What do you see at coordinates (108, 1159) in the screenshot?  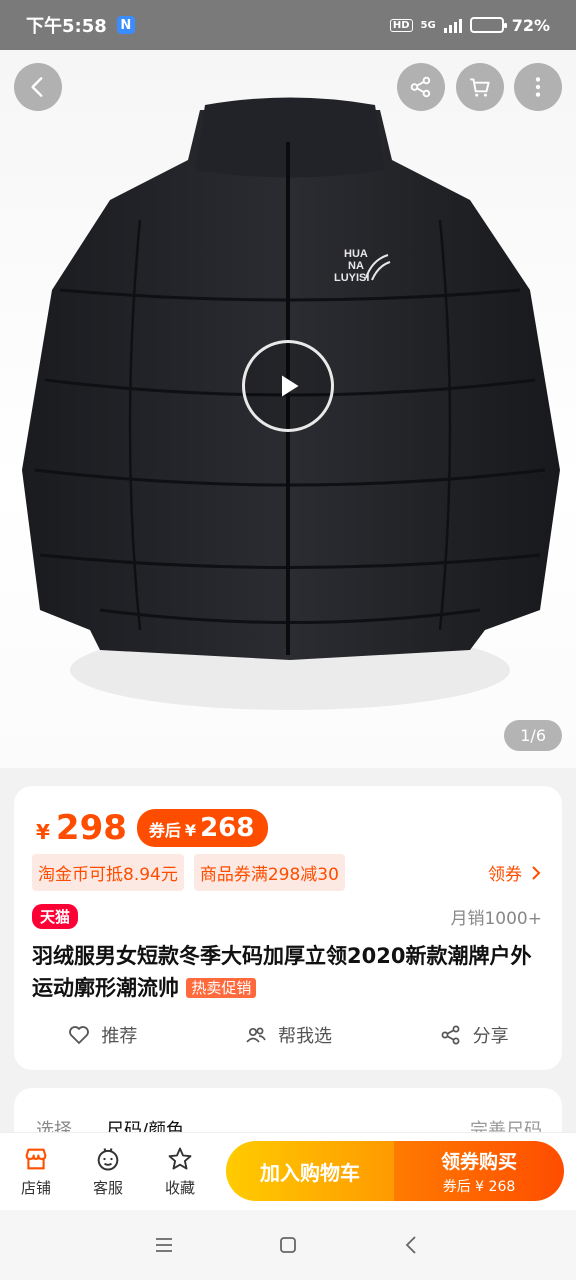 I see `customer-service-icon` at bounding box center [108, 1159].